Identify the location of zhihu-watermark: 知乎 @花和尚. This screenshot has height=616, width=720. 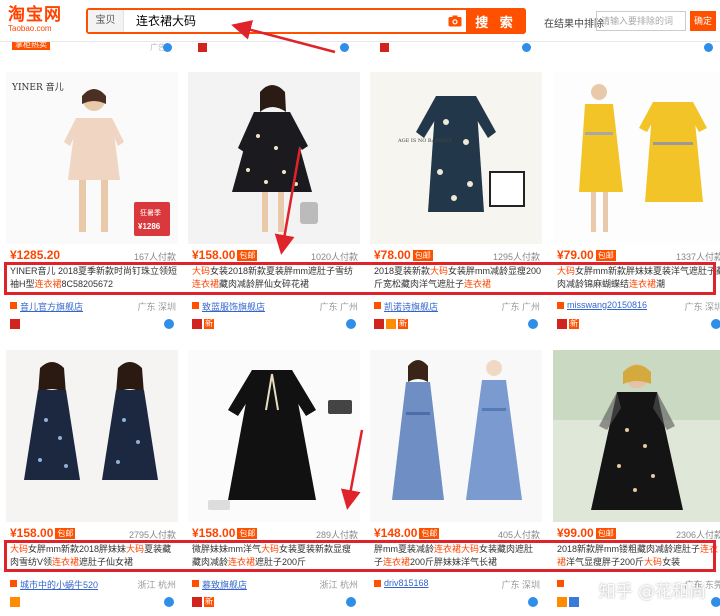
(652, 592).